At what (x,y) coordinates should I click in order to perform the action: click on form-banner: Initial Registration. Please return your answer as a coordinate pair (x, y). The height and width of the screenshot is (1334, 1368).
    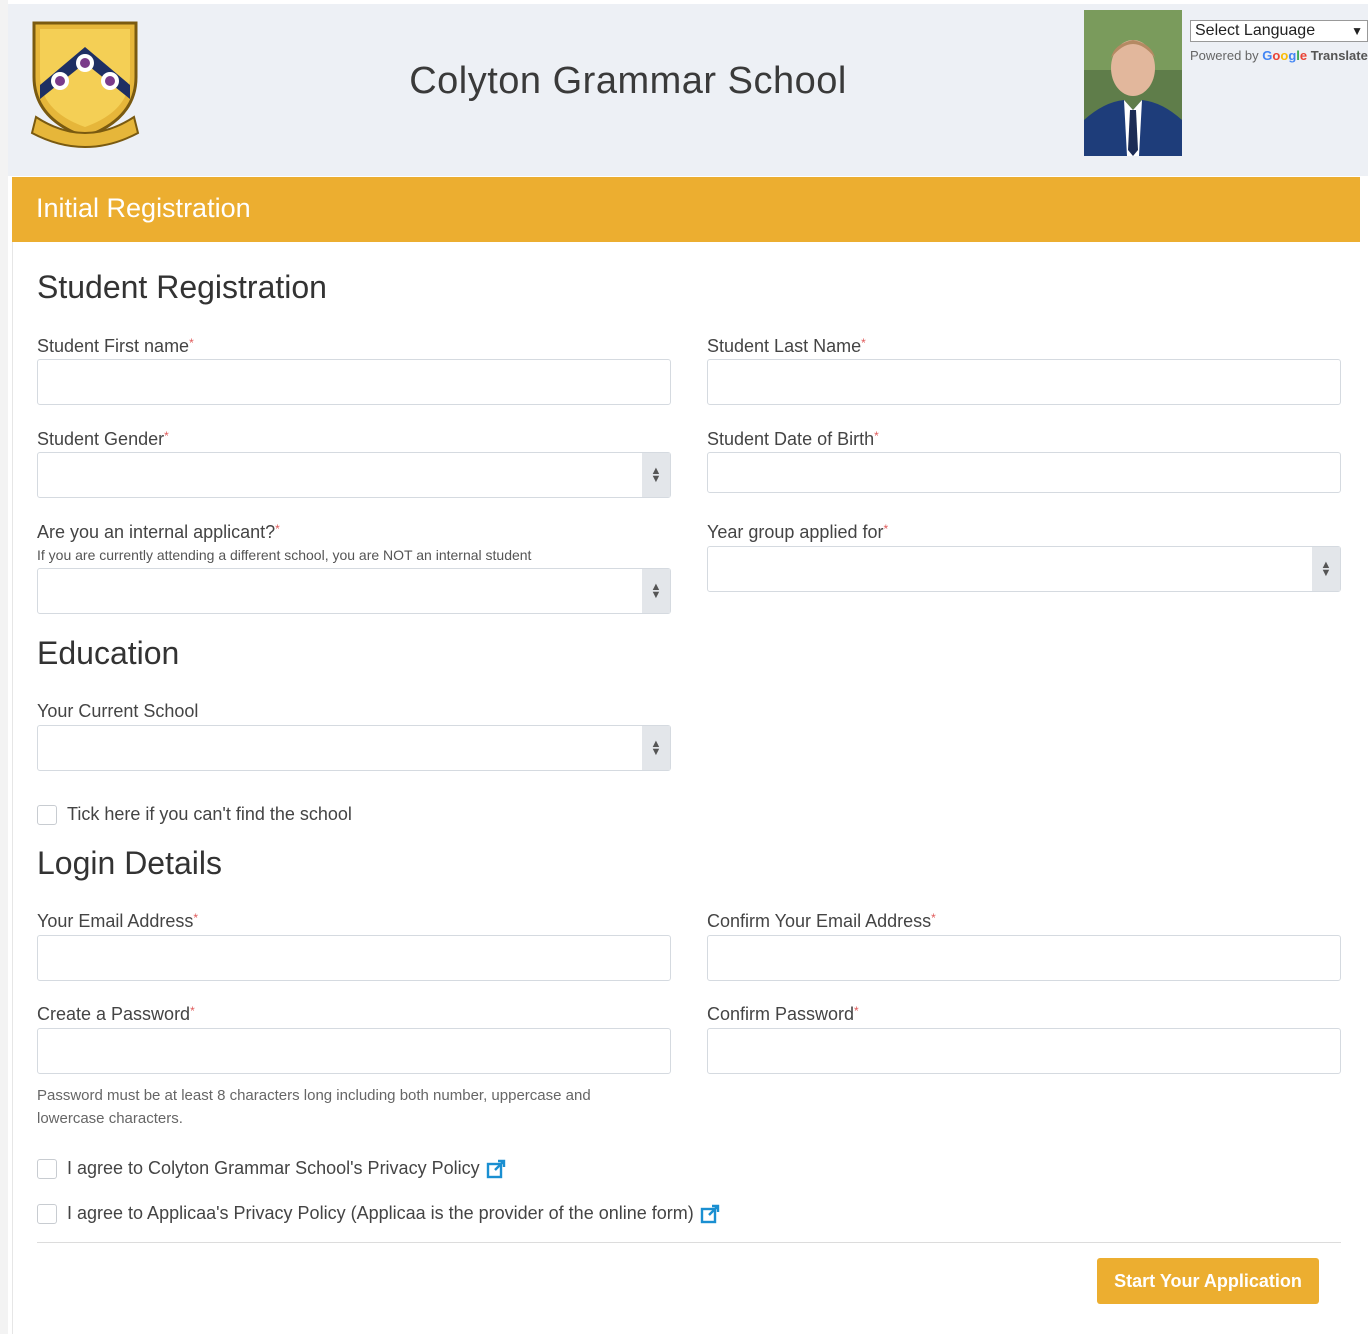
    Looking at the image, I should click on (686, 209).